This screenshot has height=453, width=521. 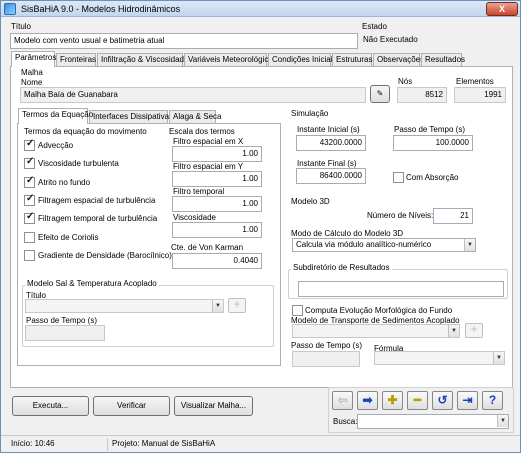 I want to click on elements-label: Elementos, so click(x=475, y=81).